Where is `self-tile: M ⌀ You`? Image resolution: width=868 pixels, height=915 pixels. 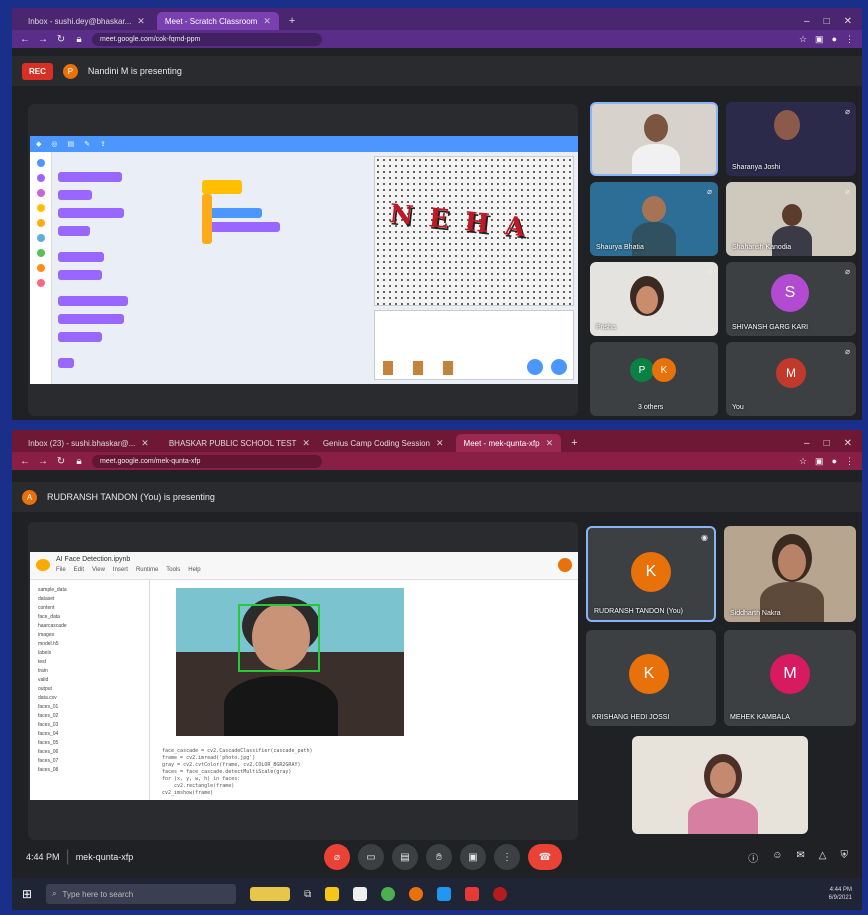
self-tile: M ⌀ You is located at coordinates (791, 379).